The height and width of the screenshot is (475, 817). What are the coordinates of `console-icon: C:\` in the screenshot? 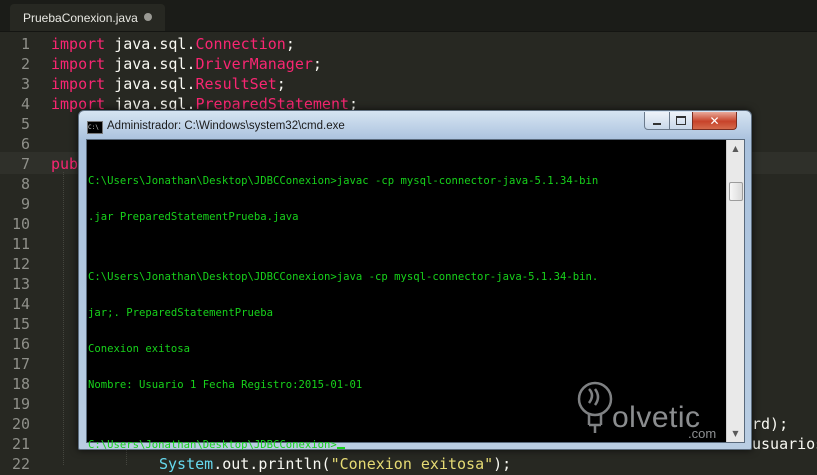 It's located at (95, 127).